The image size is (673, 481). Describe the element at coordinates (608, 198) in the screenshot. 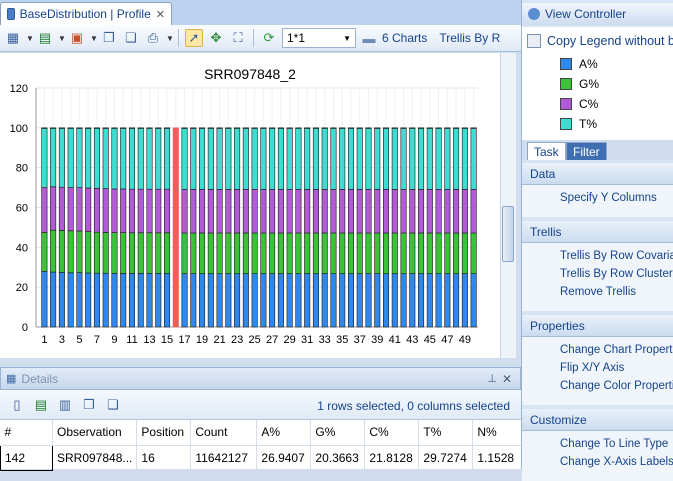

I see `task-link: Specify Y Columns` at that location.